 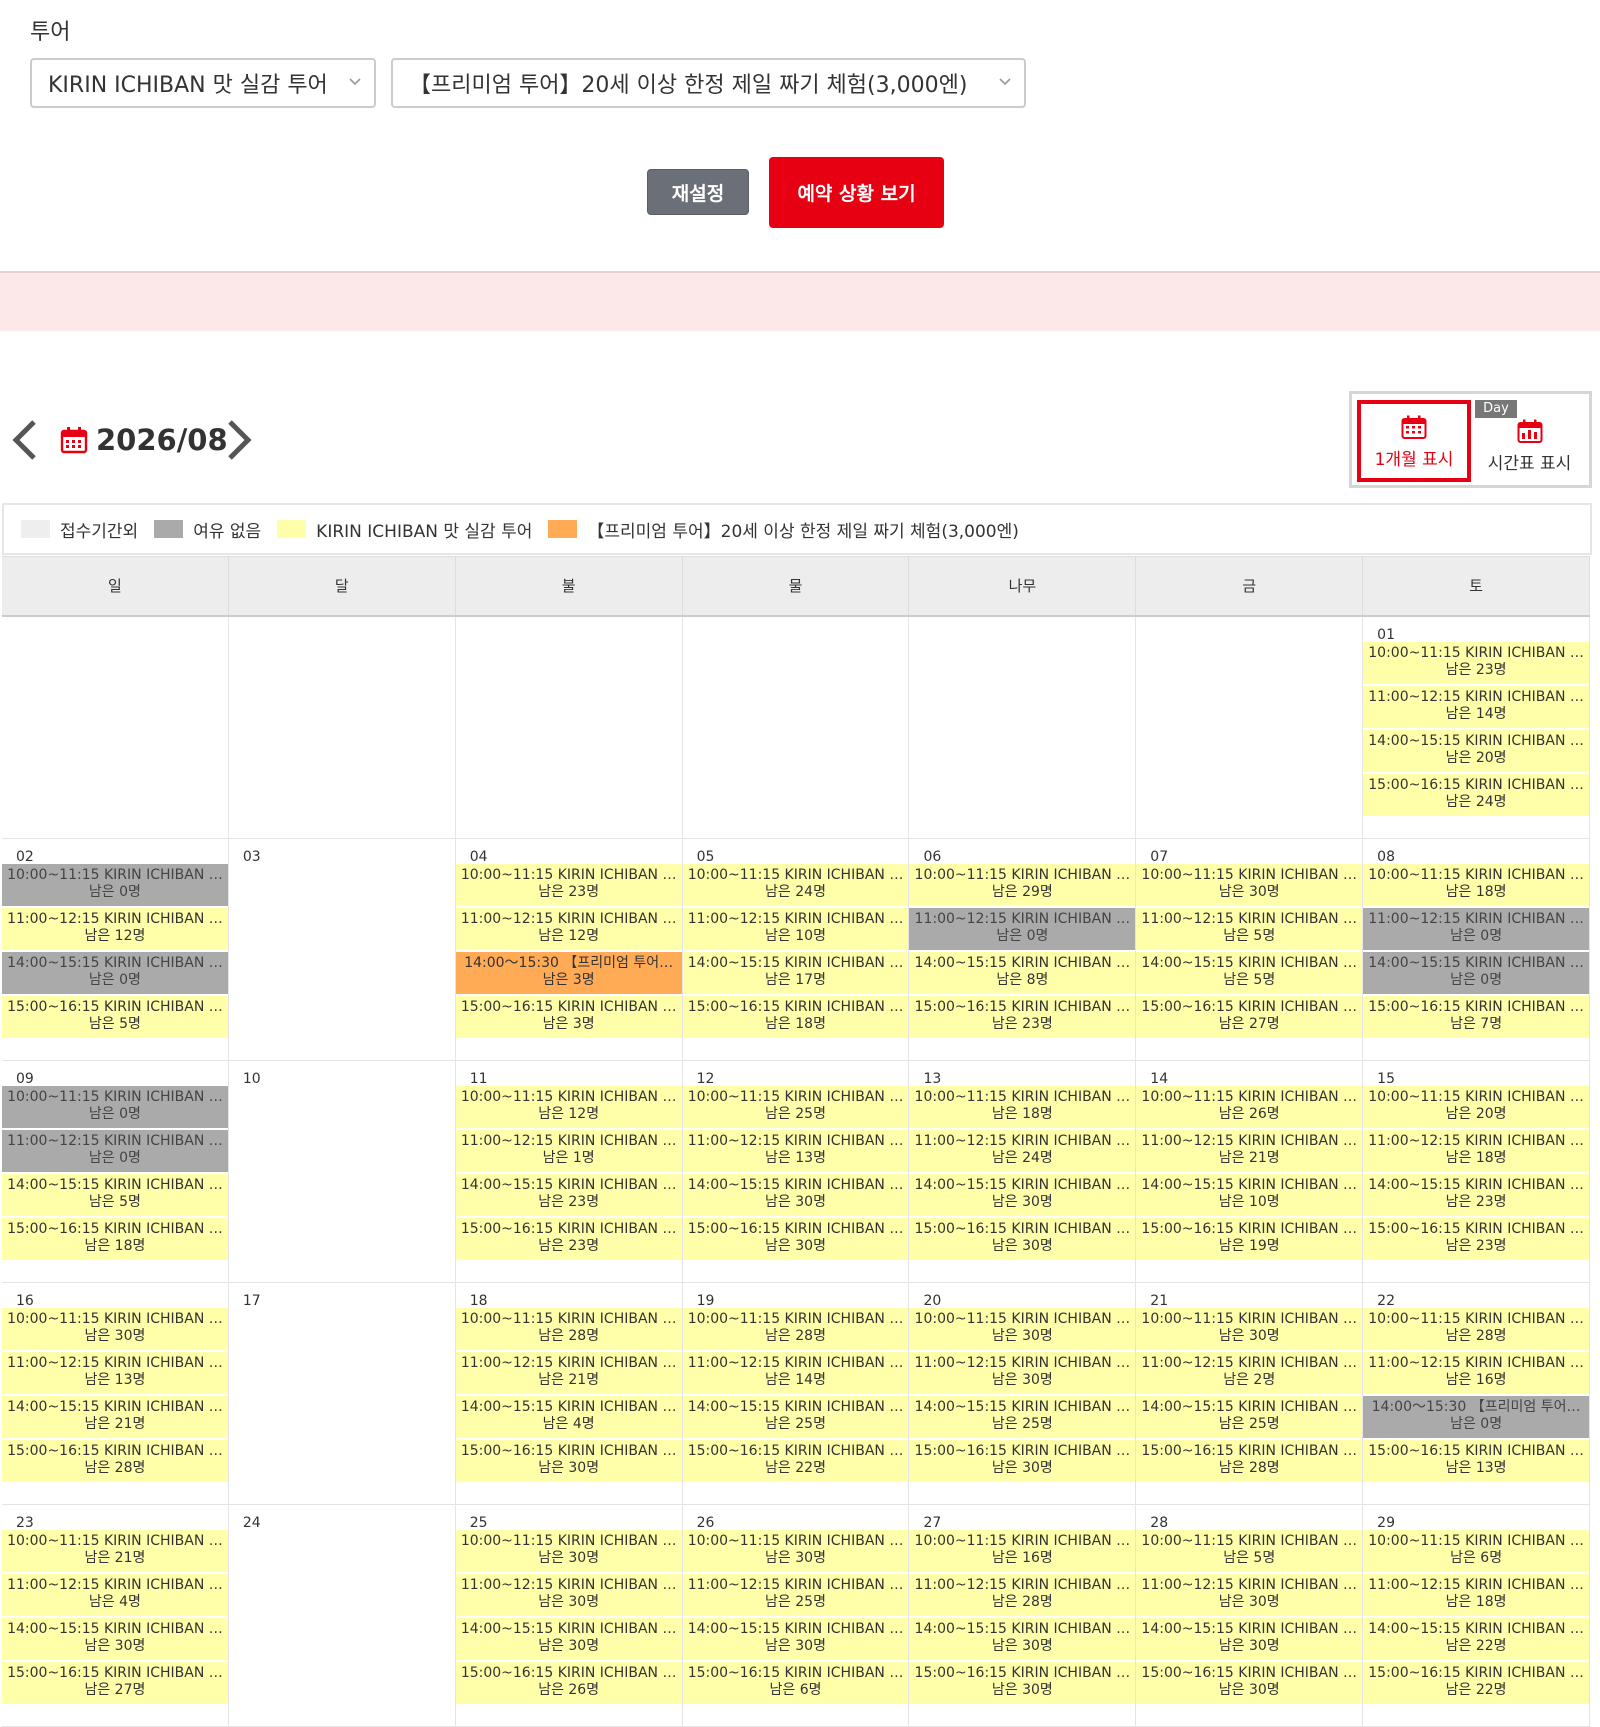 What do you see at coordinates (1249, 1239) in the screenshot?
I see `tour-slot: 15:00~16:15 KIRIN ICHIBAN … 남은 19명` at bounding box center [1249, 1239].